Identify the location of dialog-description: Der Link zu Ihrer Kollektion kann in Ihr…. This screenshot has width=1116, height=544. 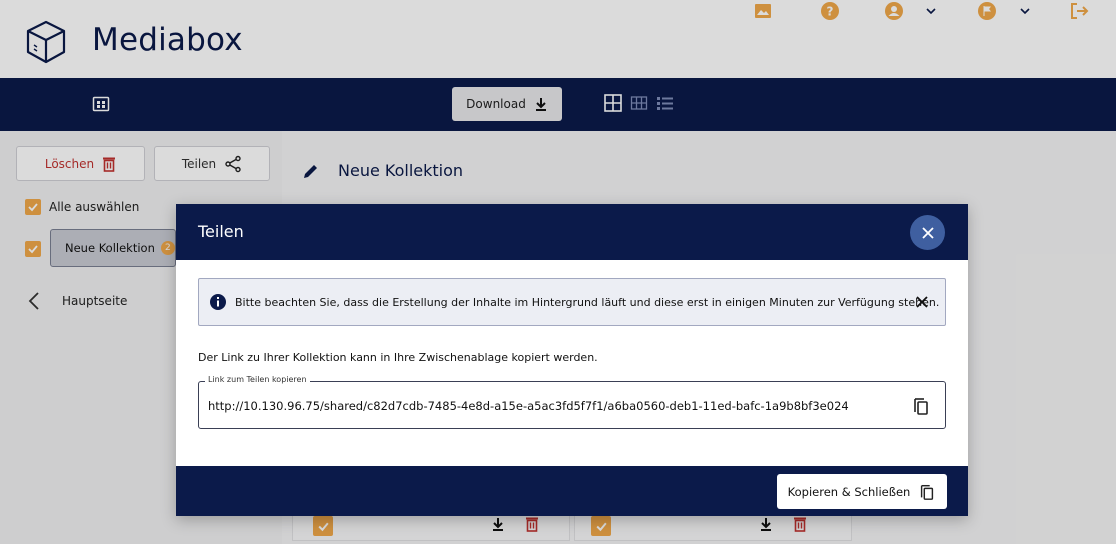
(398, 357).